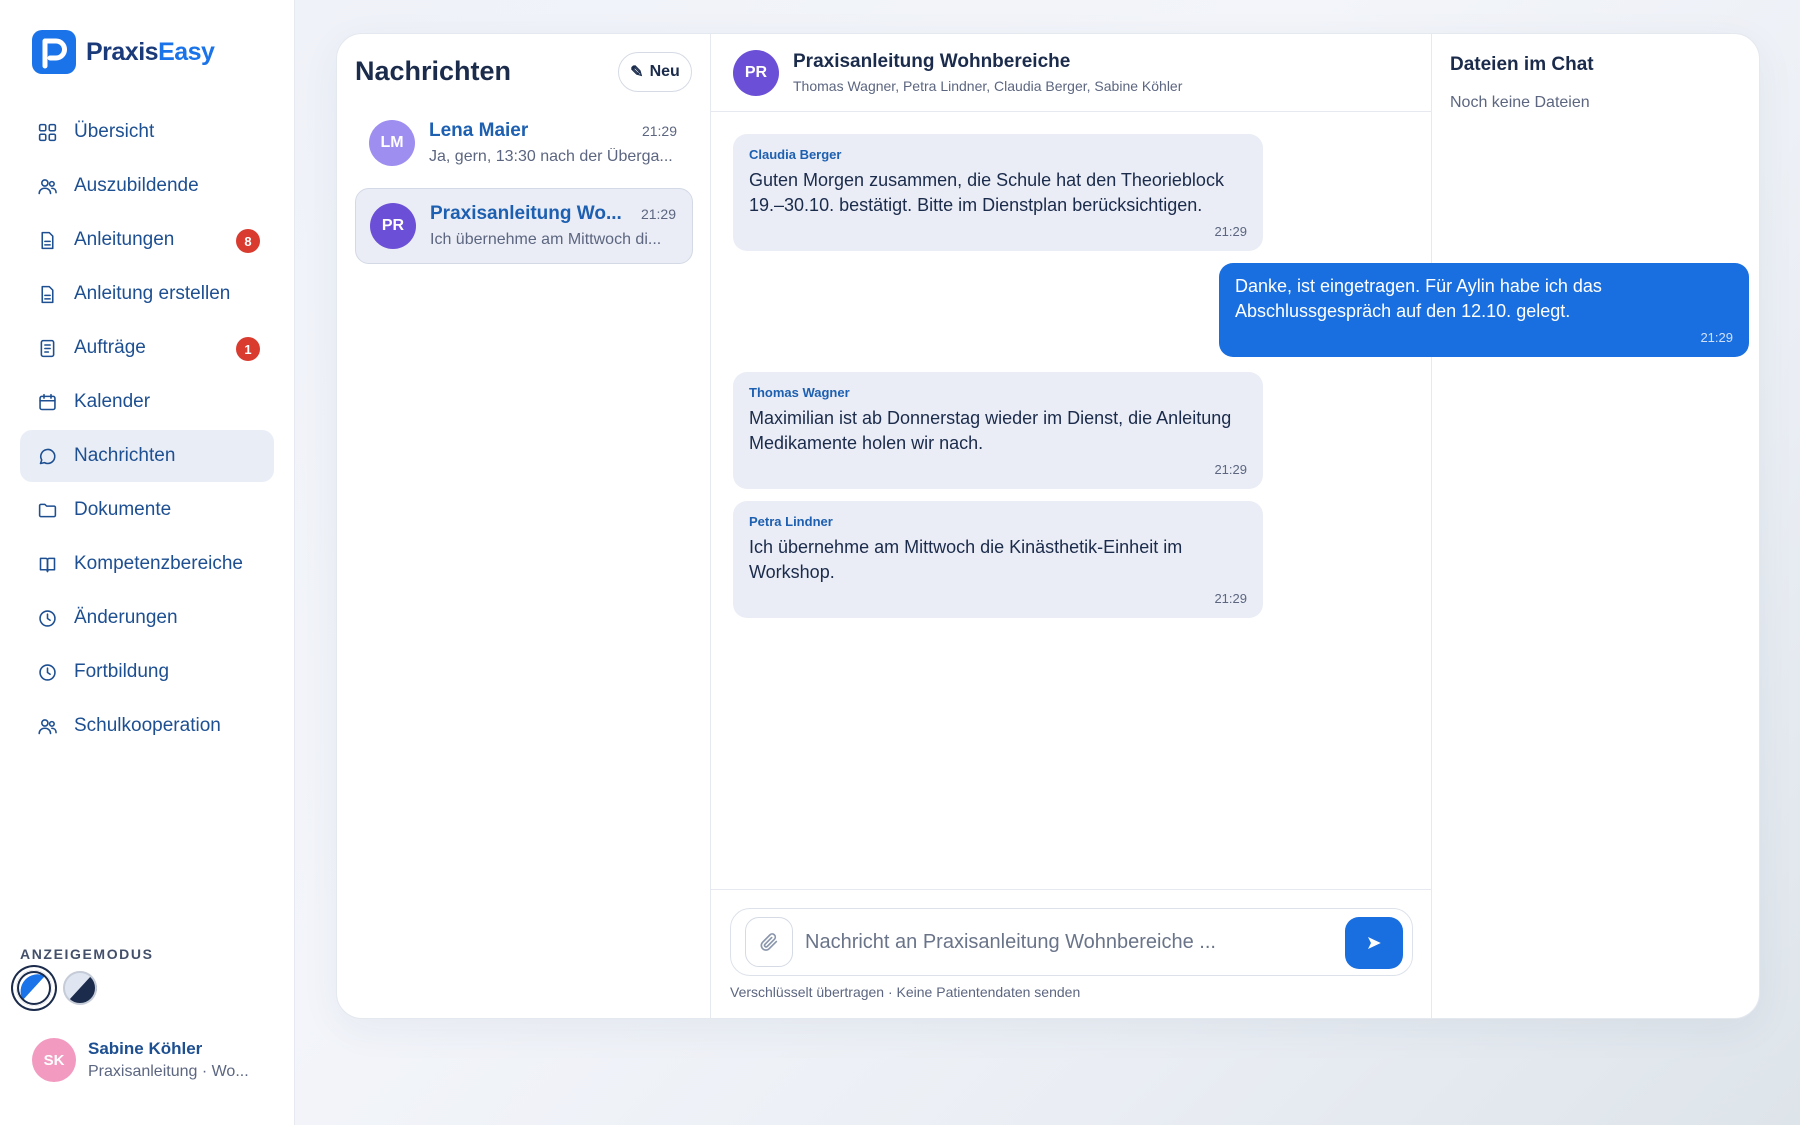 This screenshot has width=1800, height=1125. What do you see at coordinates (932, 61) in the screenshot?
I see `chat-title: Praxisanleitung Wohnbereiche` at bounding box center [932, 61].